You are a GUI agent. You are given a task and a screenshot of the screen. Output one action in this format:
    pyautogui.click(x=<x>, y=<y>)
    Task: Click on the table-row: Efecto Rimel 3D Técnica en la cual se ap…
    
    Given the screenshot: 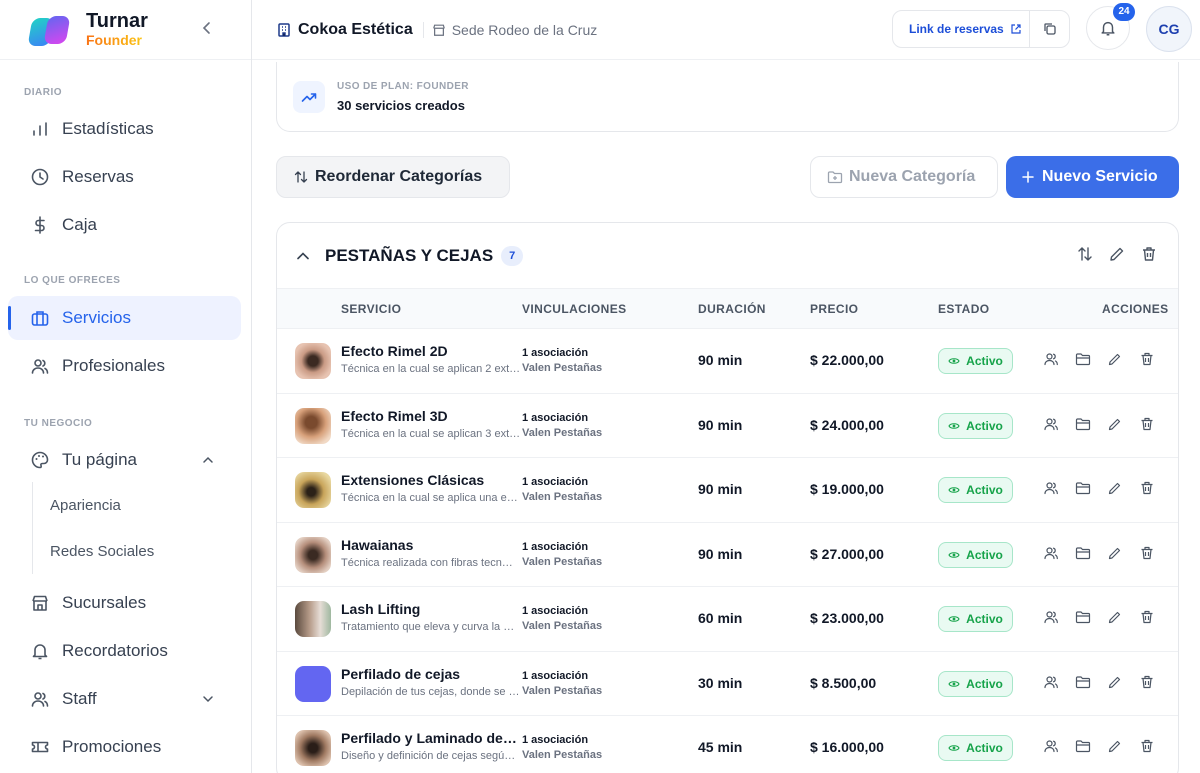 What is the action you would take?
    pyautogui.click(x=727, y=426)
    